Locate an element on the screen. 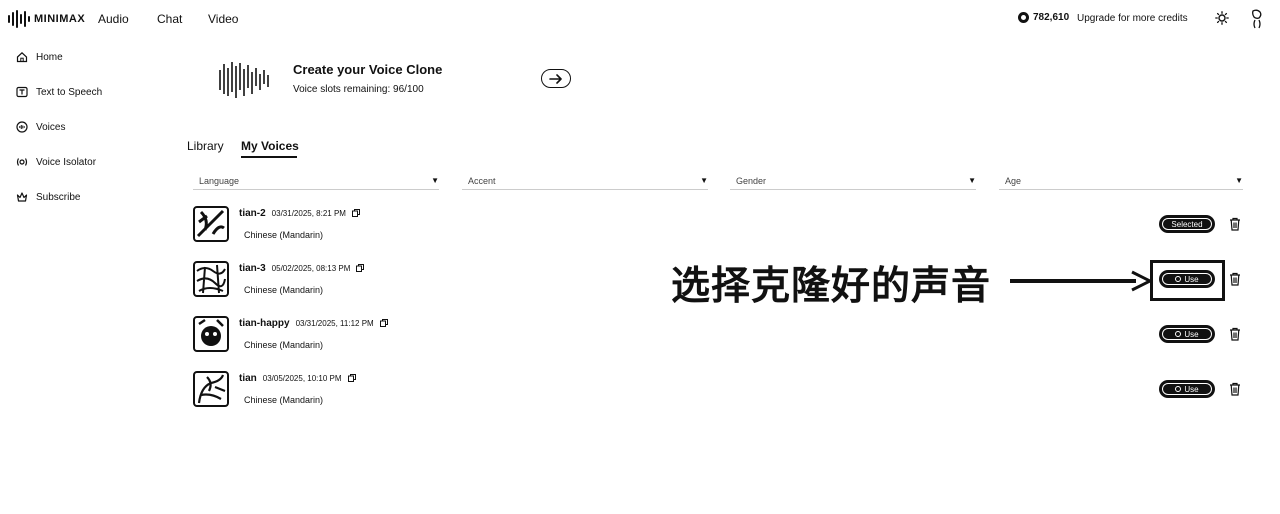  sidebar-item-voices: Voices is located at coordinates (40, 127).